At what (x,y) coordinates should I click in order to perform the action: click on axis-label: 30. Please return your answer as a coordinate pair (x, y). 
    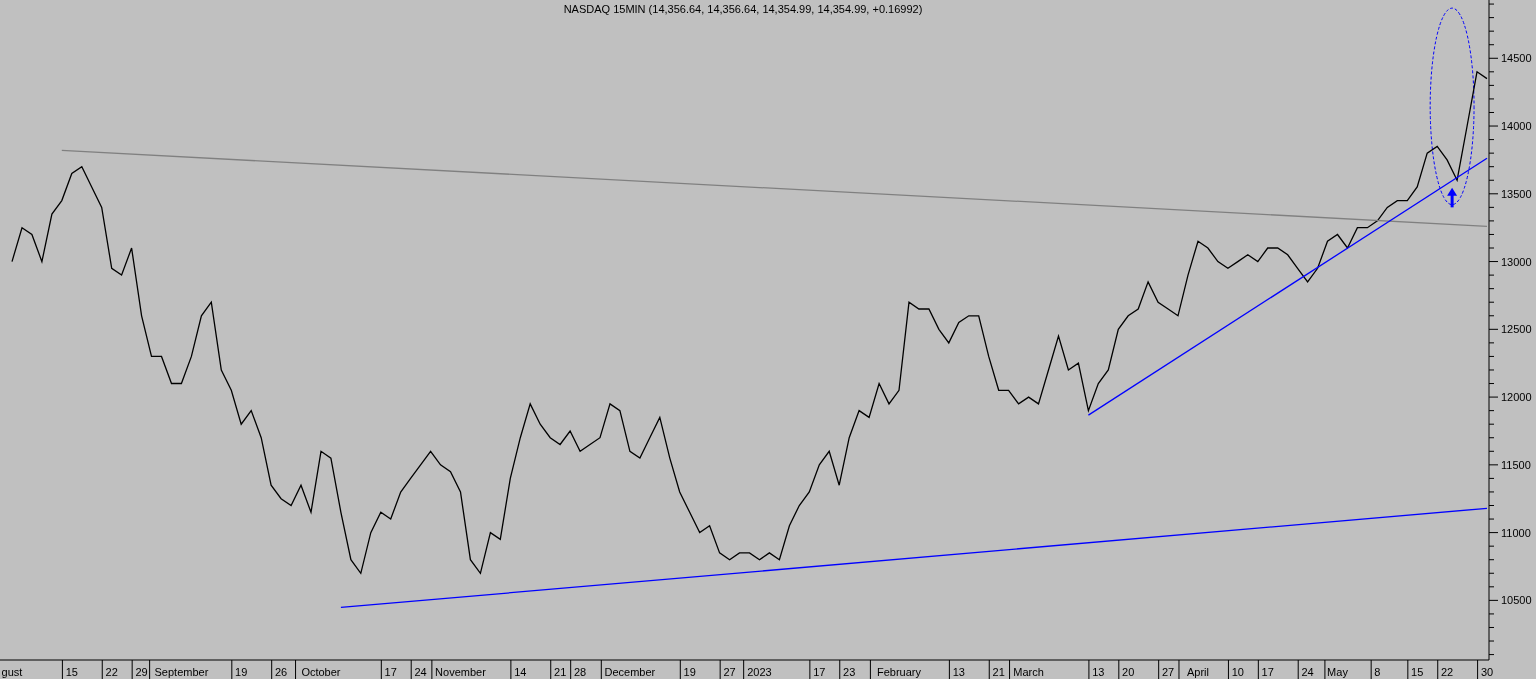
    Looking at the image, I should click on (1487, 672).